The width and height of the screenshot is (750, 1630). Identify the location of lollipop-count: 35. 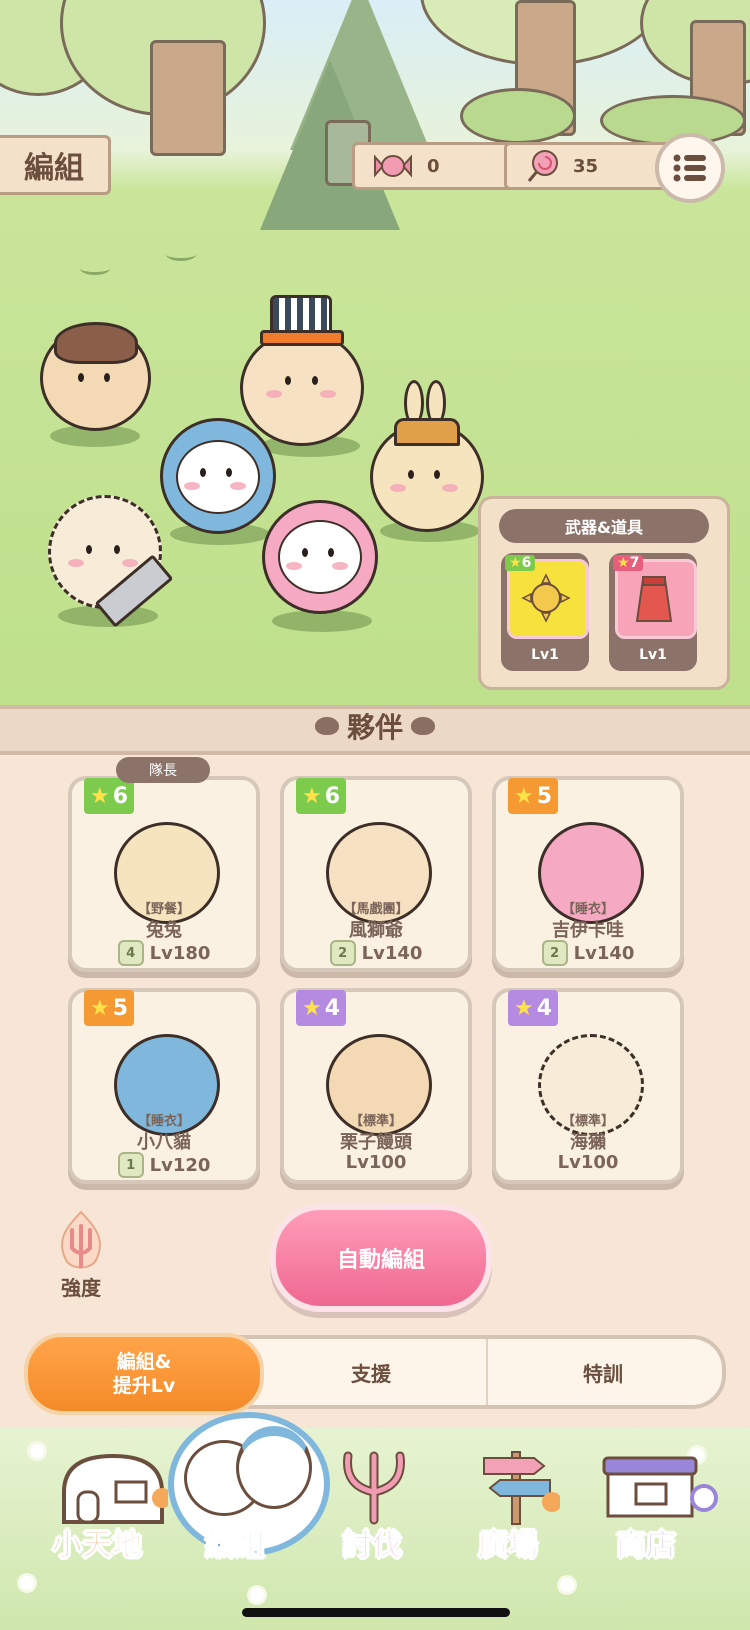
(586, 166).